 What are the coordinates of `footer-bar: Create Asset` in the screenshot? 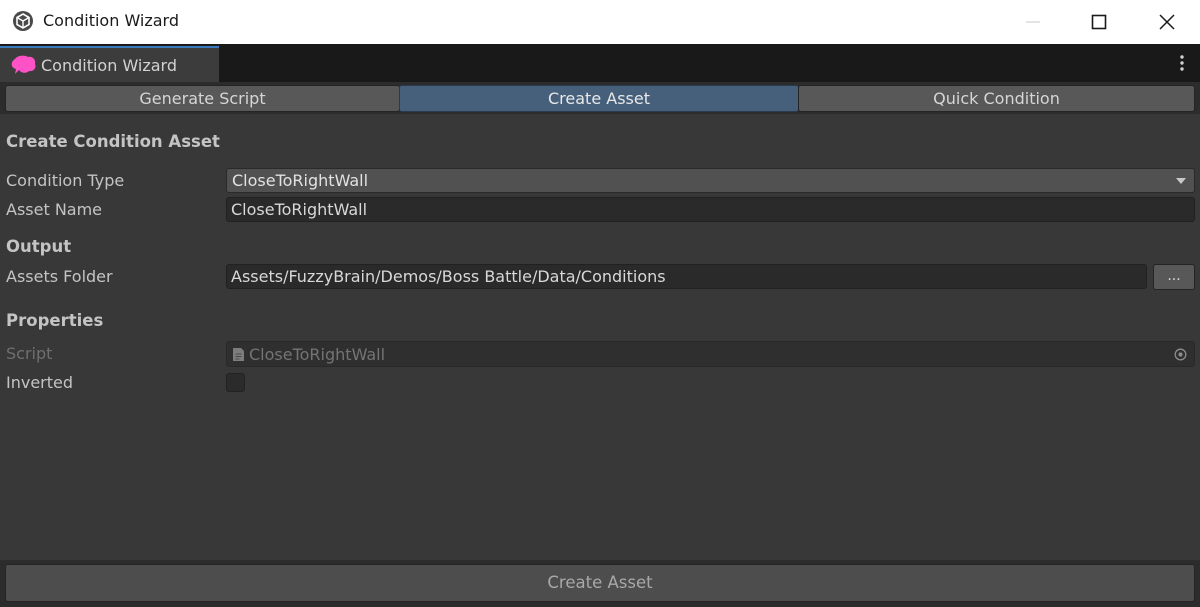 It's located at (600, 583).